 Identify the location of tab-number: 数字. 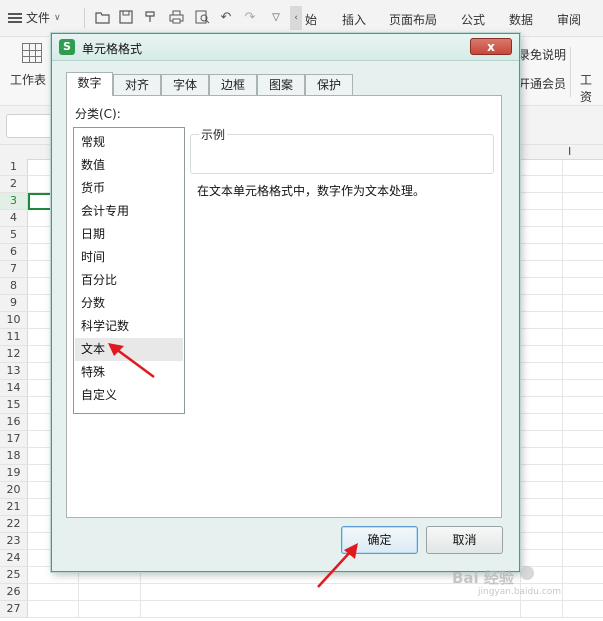
(89, 84).